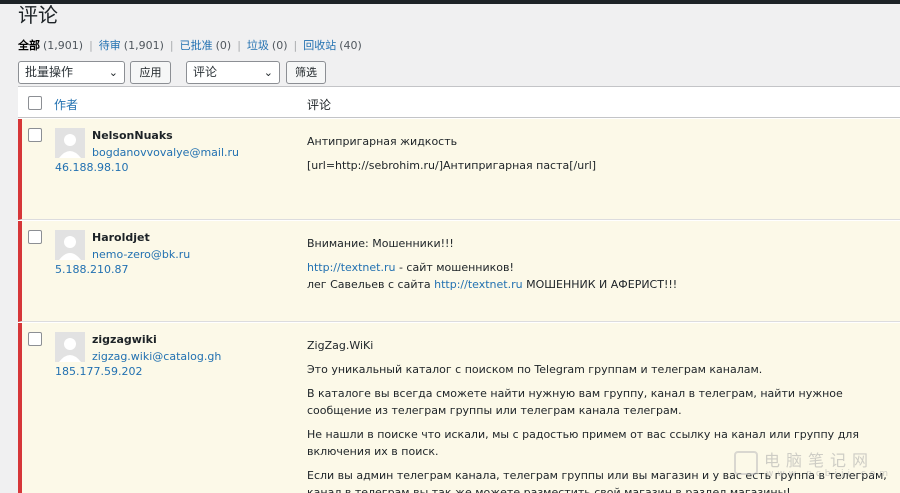 Image resolution: width=900 pixels, height=493 pixels. Describe the element at coordinates (319, 45) in the screenshot. I see `filter-trash: 回收站` at that location.